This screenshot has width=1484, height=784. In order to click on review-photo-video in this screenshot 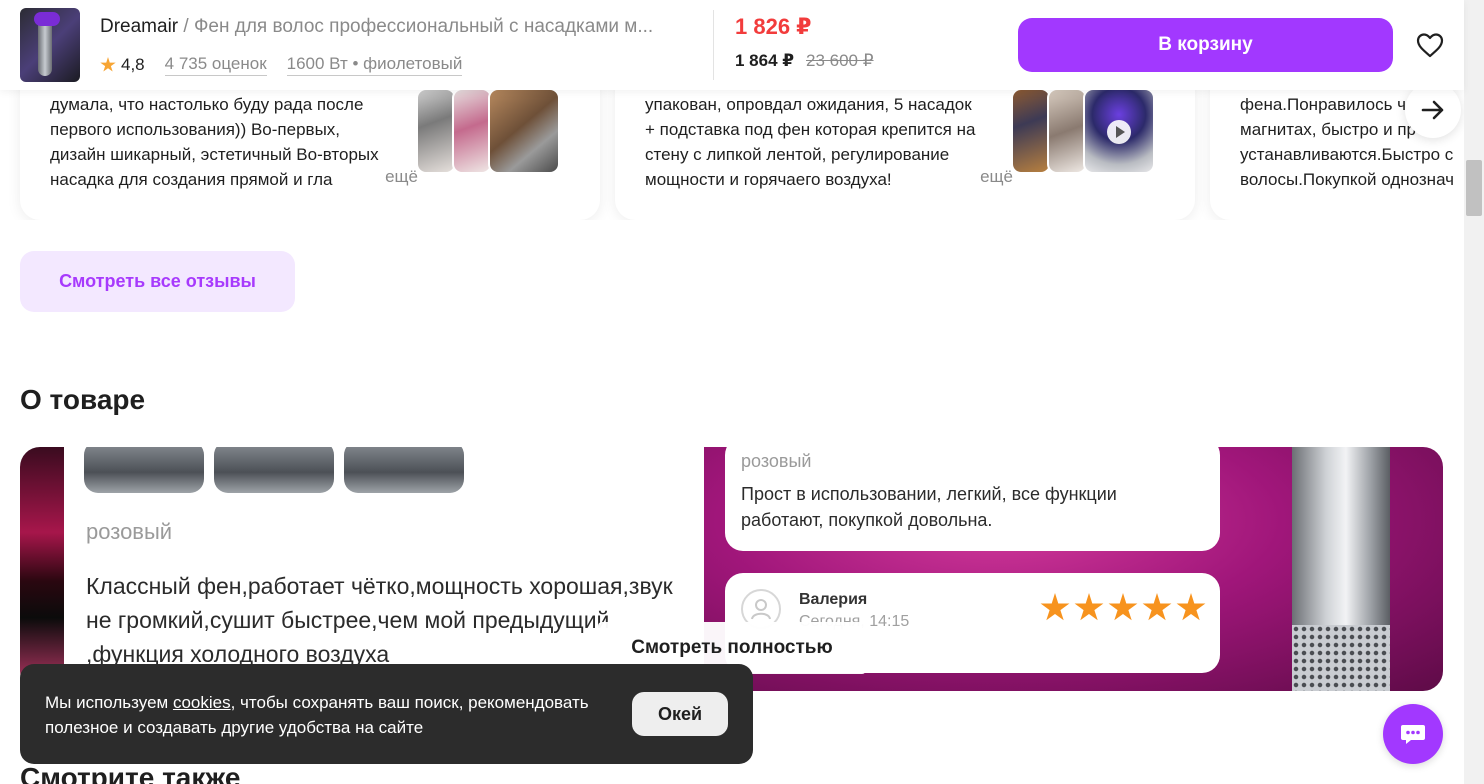, I will do `click(1119, 131)`.